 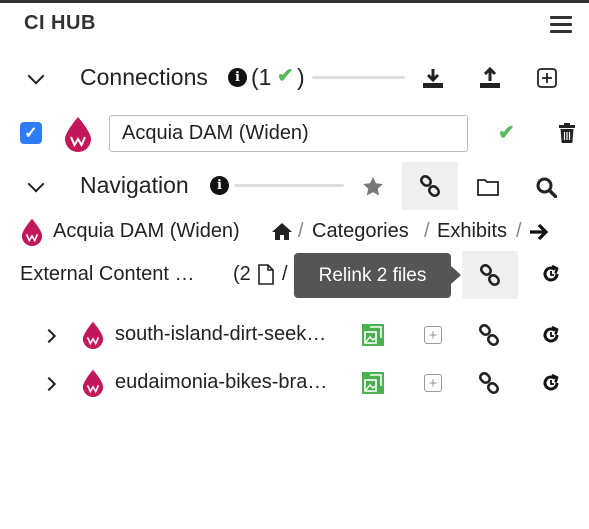 I want to click on link-mode-button, so click(x=430, y=186).